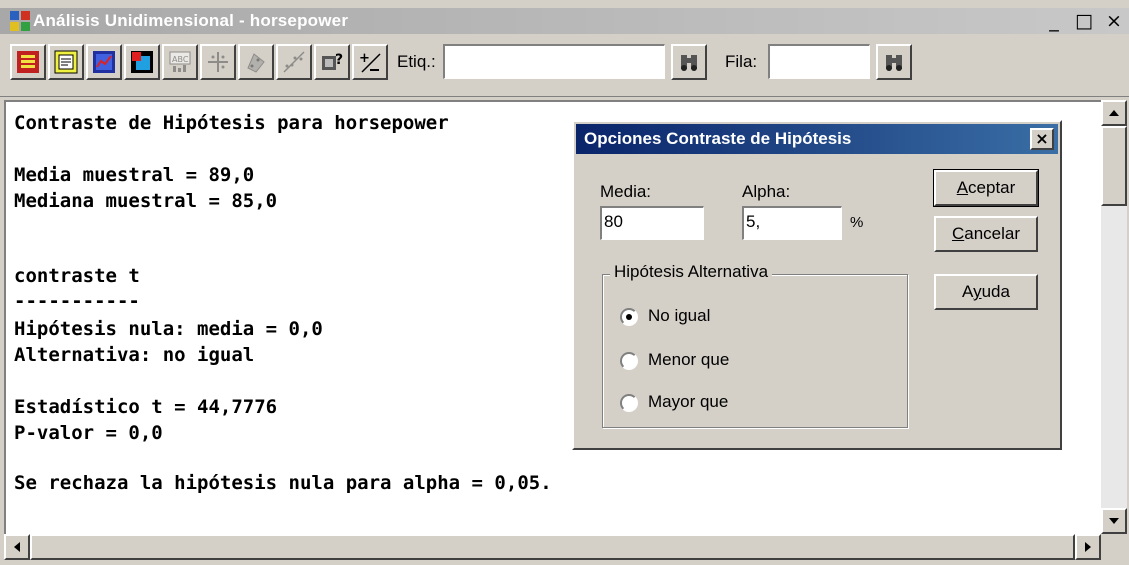  I want to click on output-line: Mediana muestral = 85,0, so click(146, 201).